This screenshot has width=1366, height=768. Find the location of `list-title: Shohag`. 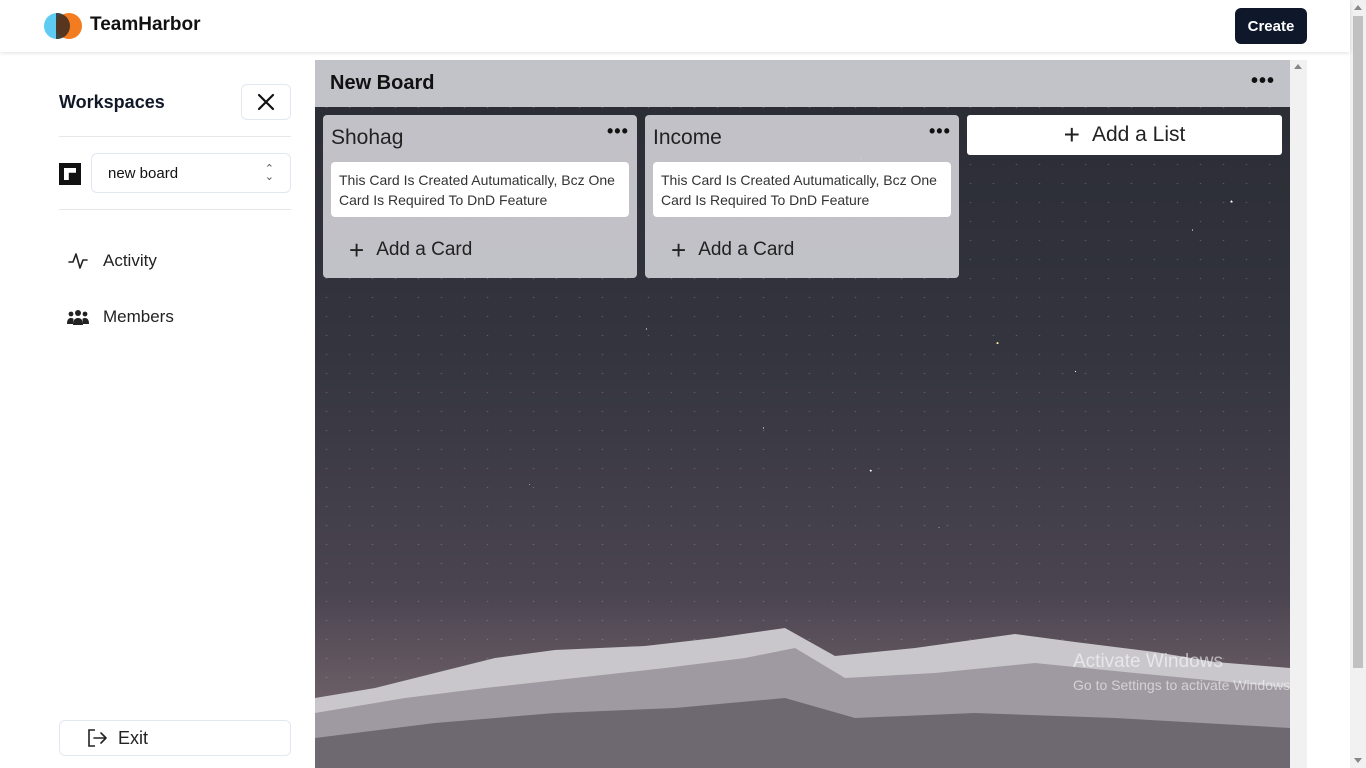

list-title: Shohag is located at coordinates (367, 138).